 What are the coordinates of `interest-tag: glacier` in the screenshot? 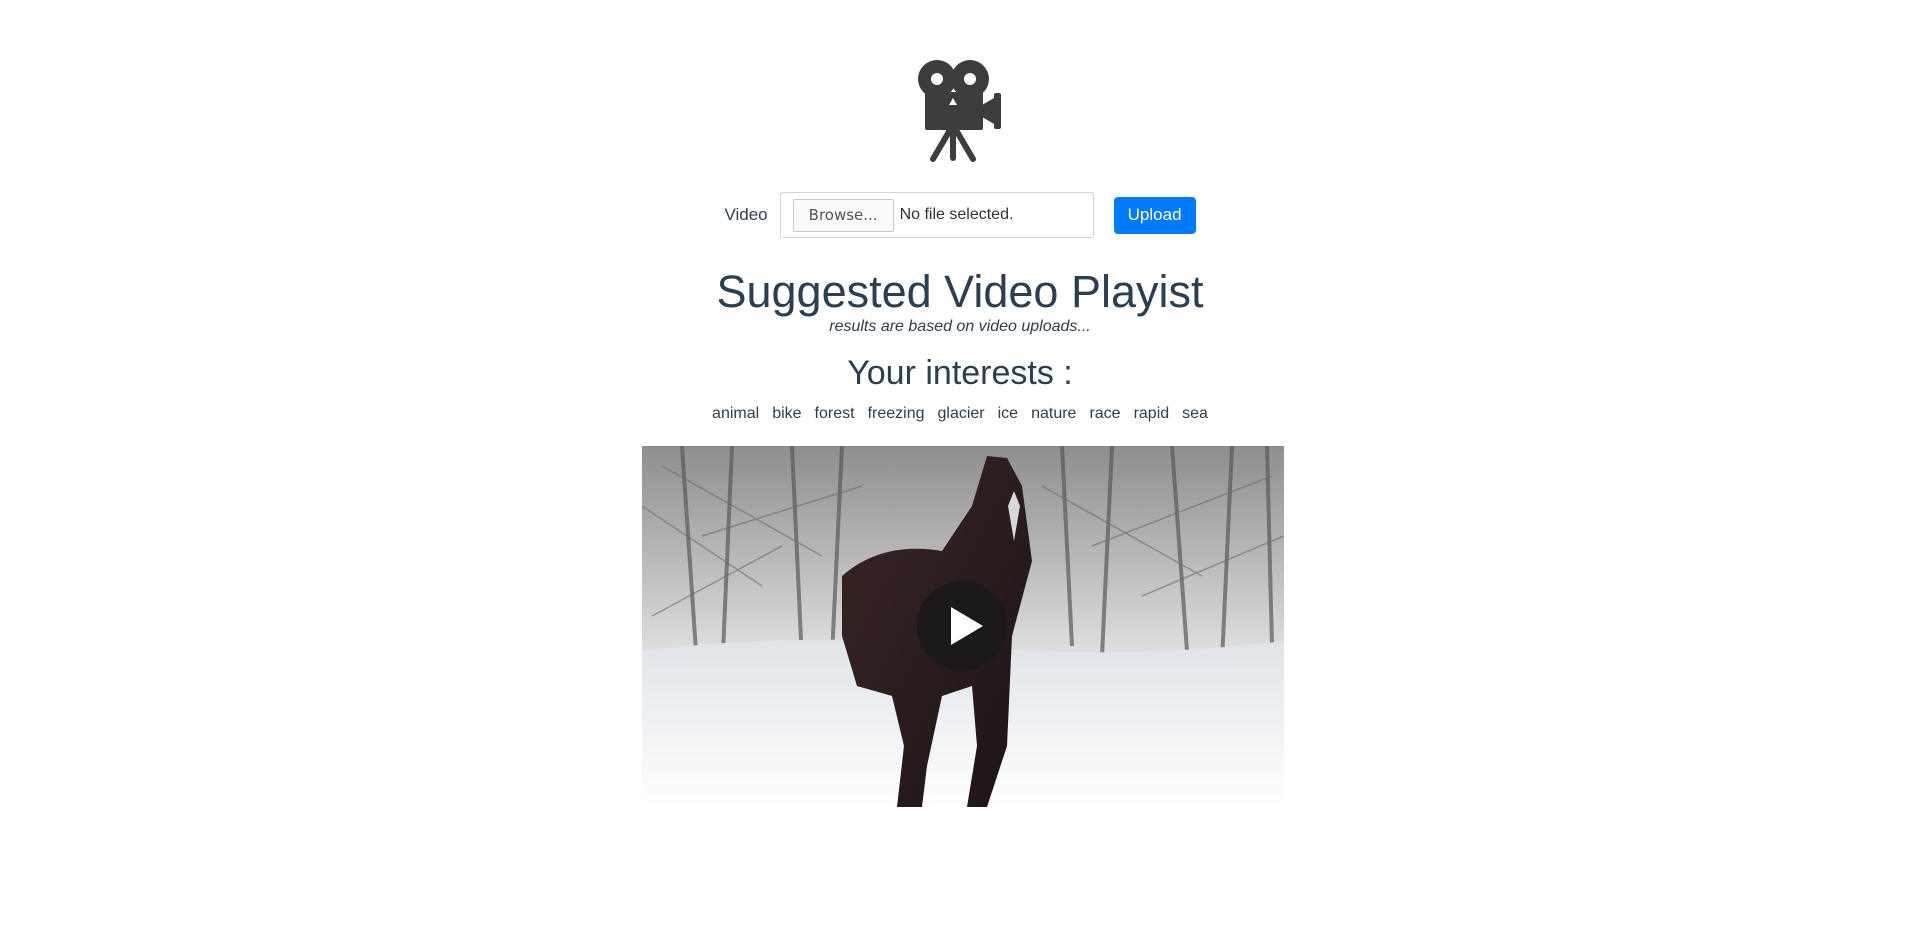 It's located at (960, 414).